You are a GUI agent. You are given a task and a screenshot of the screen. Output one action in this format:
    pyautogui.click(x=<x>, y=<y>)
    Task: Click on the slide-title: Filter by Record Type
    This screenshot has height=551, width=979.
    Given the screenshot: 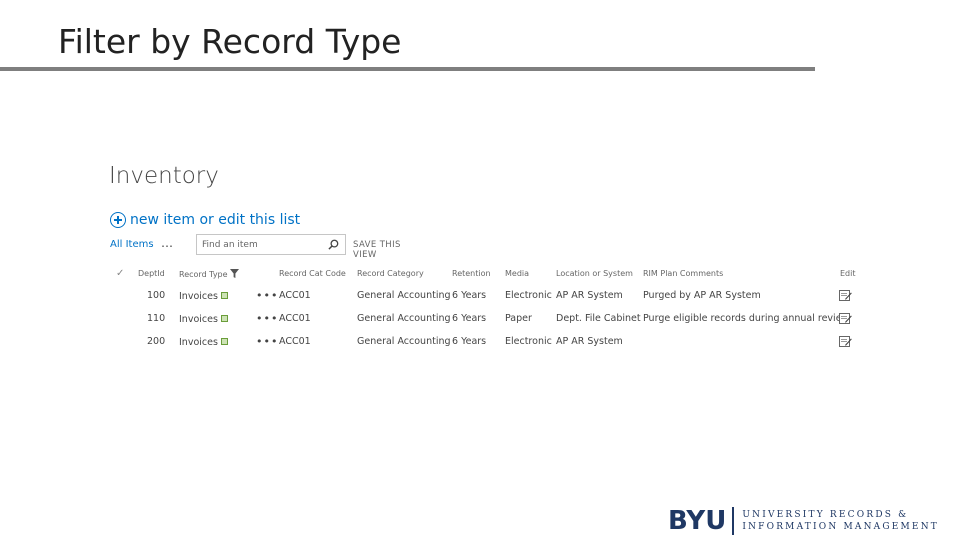 What is the action you would take?
    pyautogui.click(x=230, y=41)
    